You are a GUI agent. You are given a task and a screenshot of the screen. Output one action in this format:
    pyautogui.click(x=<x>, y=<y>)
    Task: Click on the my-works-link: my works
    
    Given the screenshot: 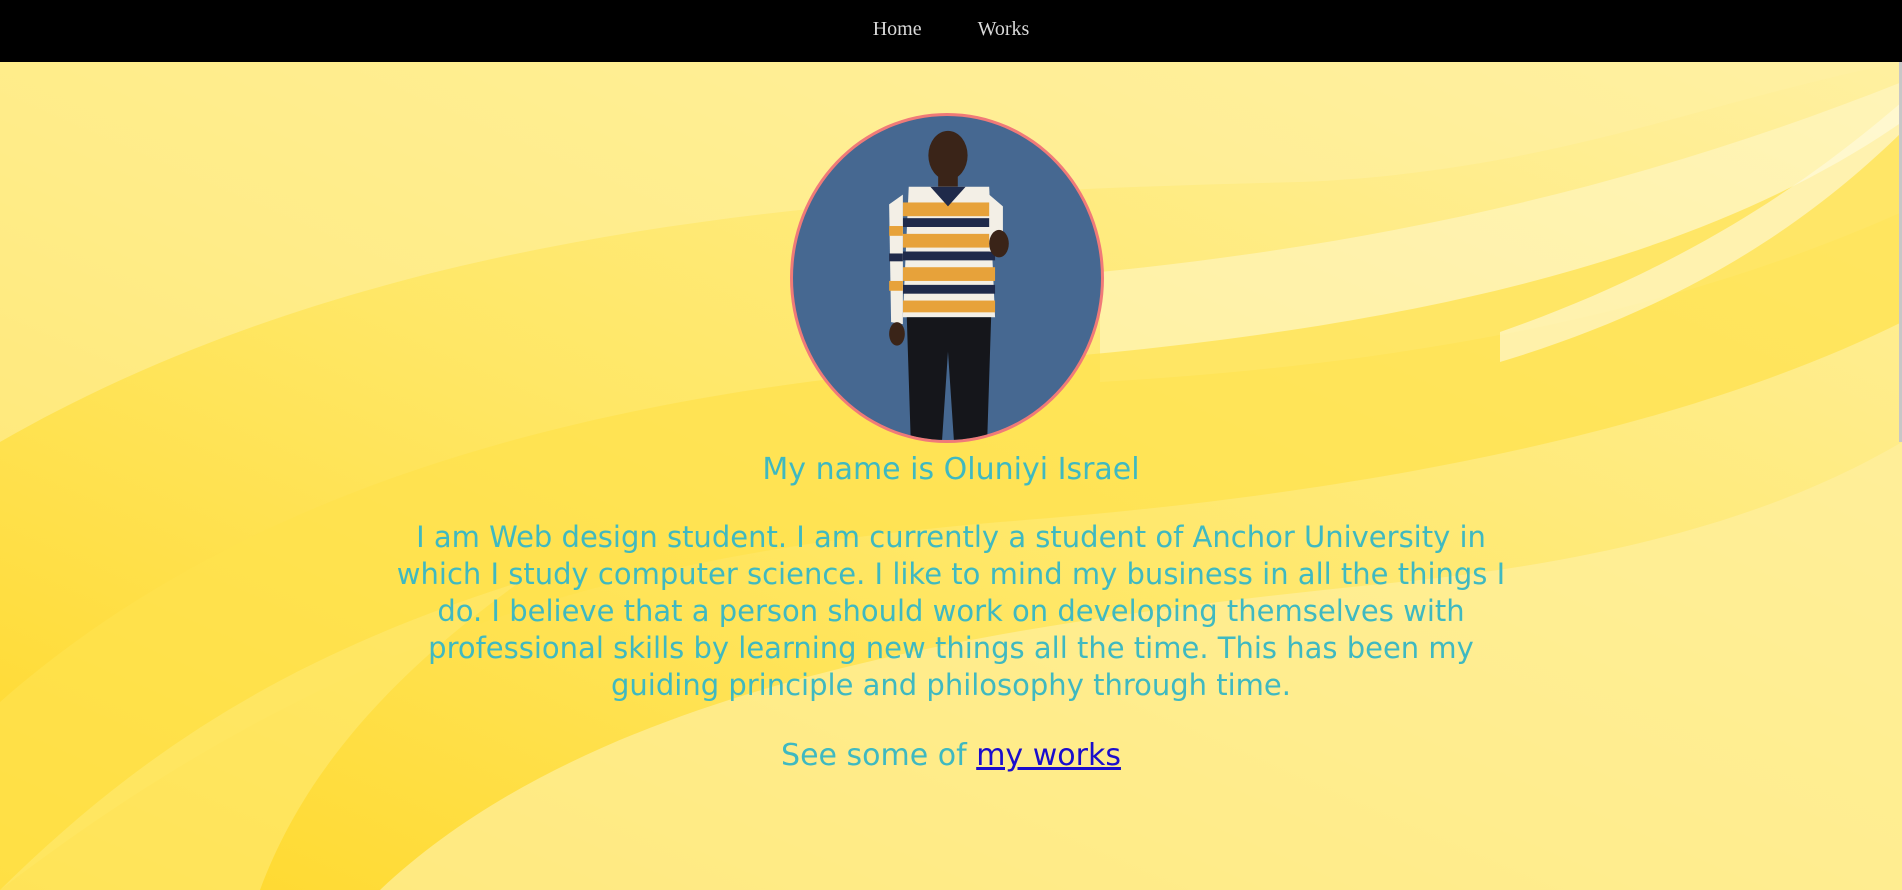 What is the action you would take?
    pyautogui.click(x=1048, y=755)
    